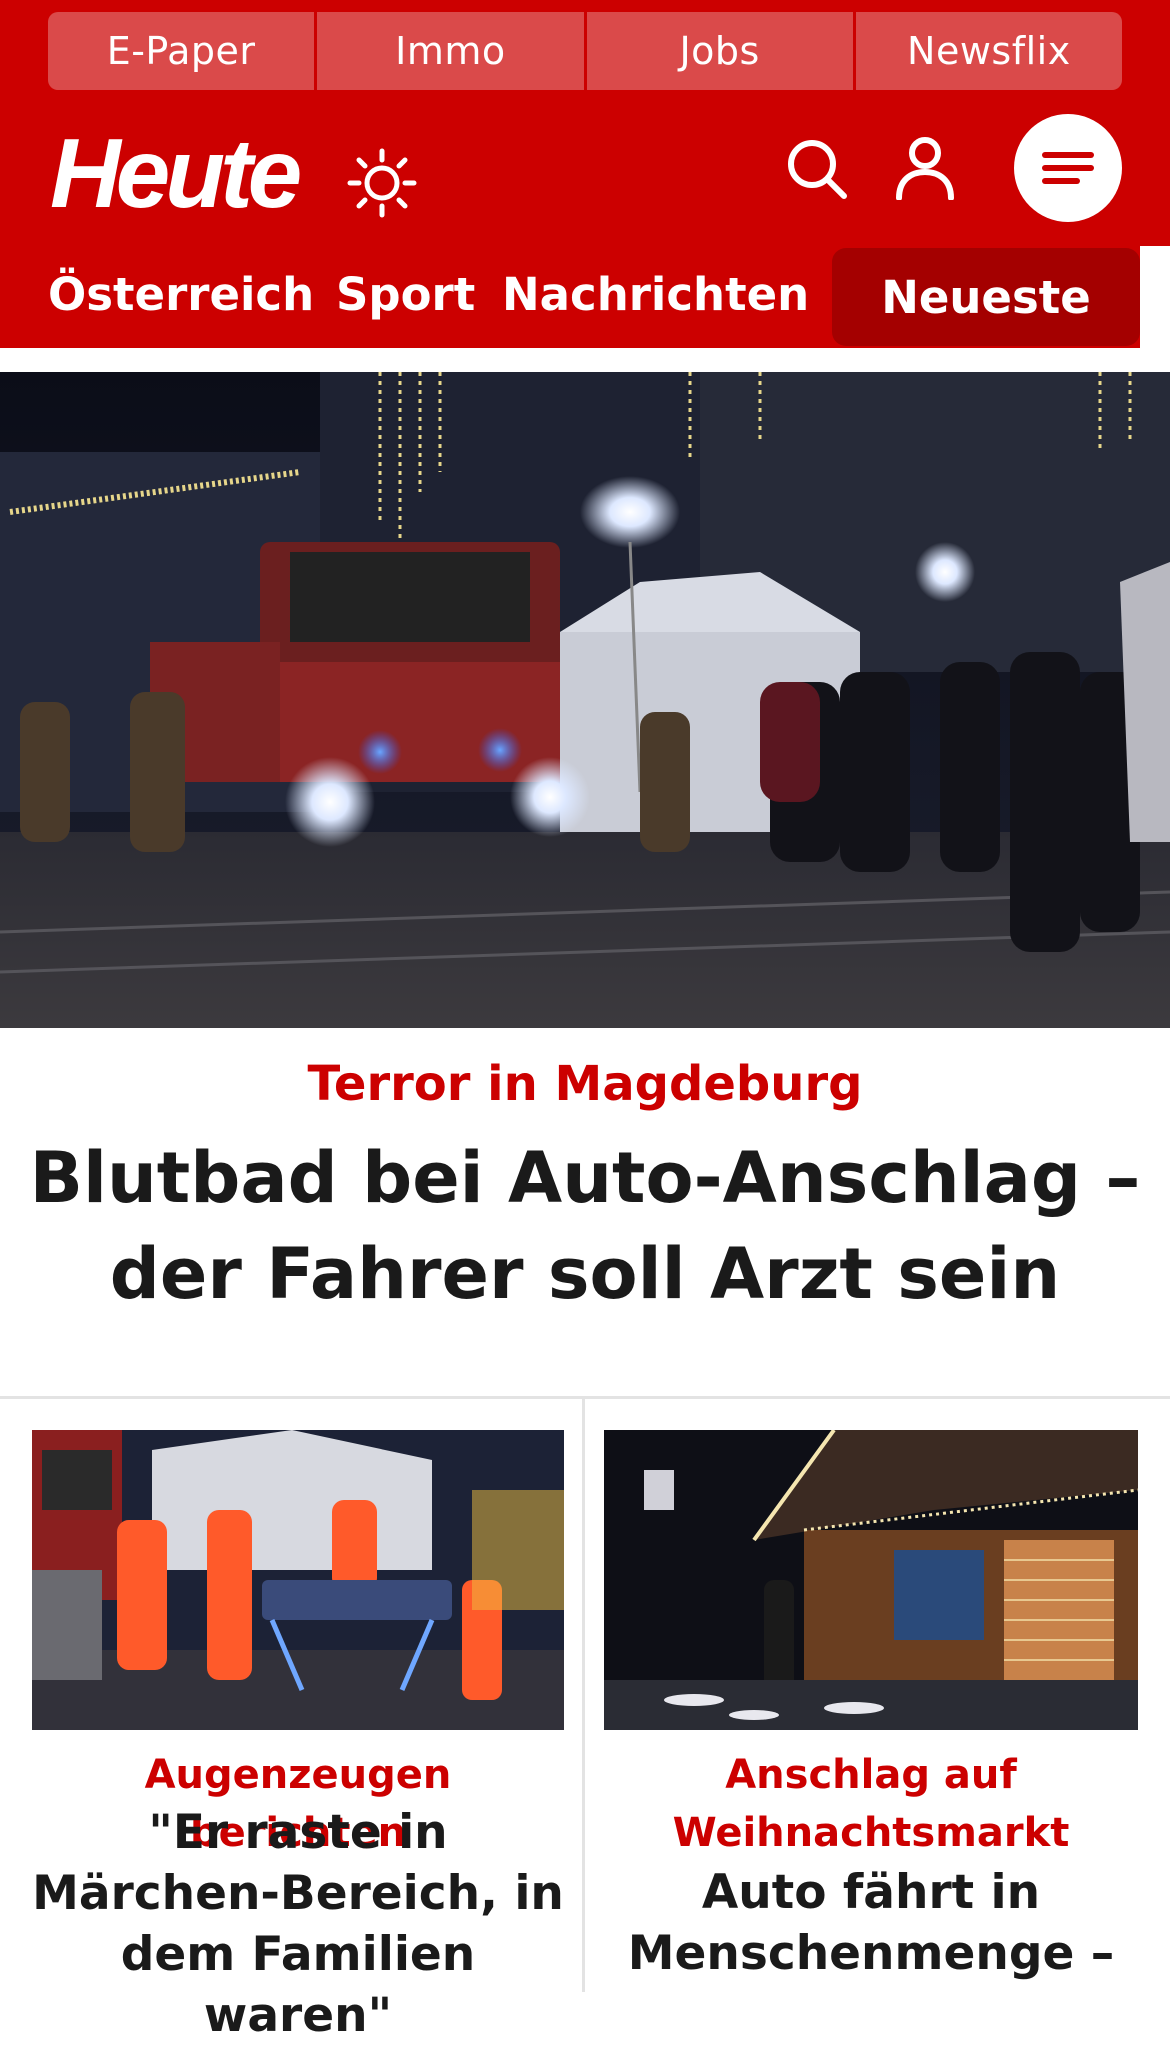 The height and width of the screenshot is (2046, 1170). What do you see at coordinates (817, 169) in the screenshot?
I see `search-icon` at bounding box center [817, 169].